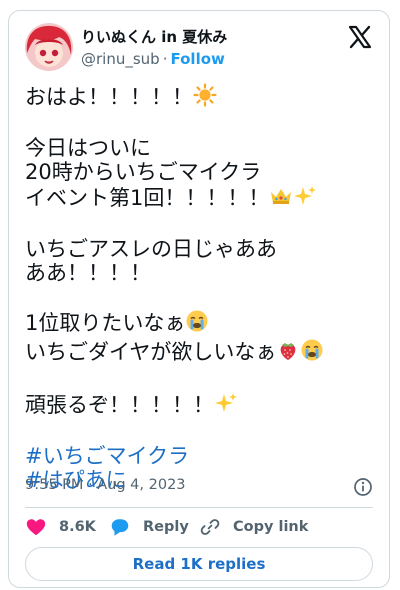  What do you see at coordinates (360, 37) in the screenshot?
I see `x-logo-icon` at bounding box center [360, 37].